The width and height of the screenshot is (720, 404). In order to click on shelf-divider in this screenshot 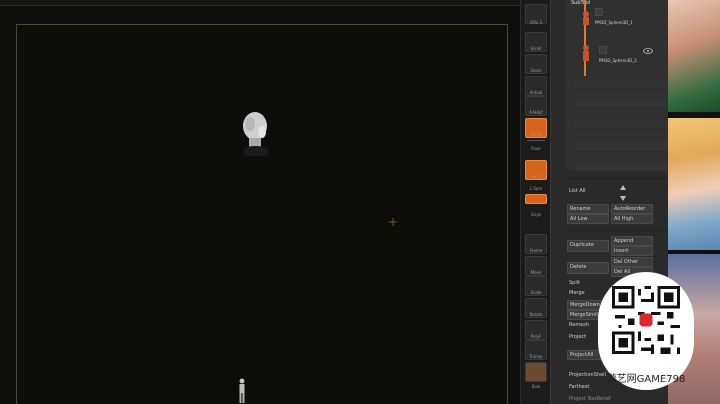, I will do `click(536, 140)`.